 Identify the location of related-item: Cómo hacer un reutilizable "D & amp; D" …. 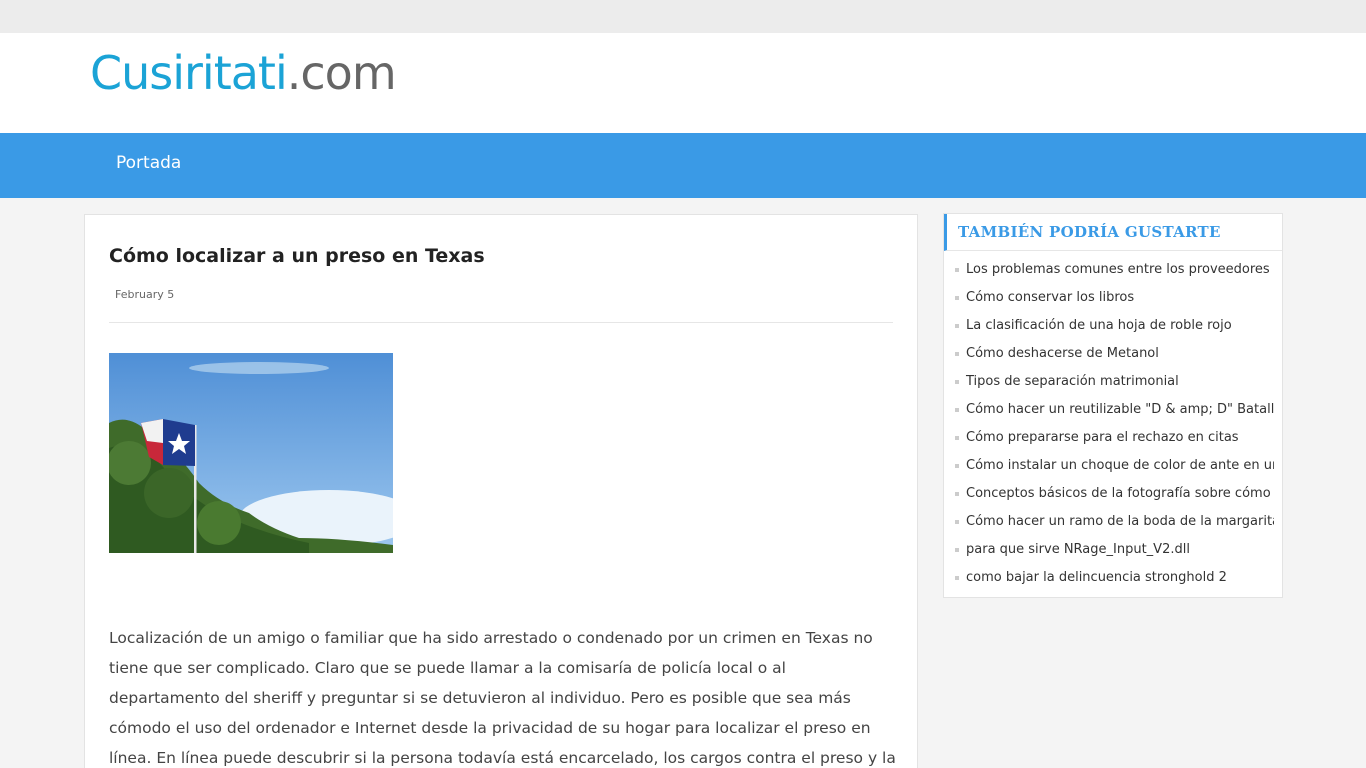
(1109, 410).